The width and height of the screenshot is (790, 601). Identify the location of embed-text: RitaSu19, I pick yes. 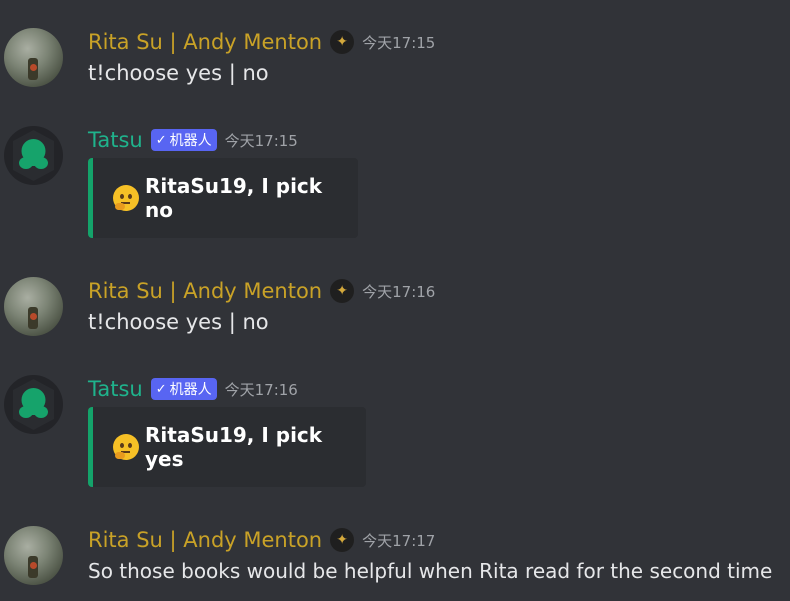
(234, 447).